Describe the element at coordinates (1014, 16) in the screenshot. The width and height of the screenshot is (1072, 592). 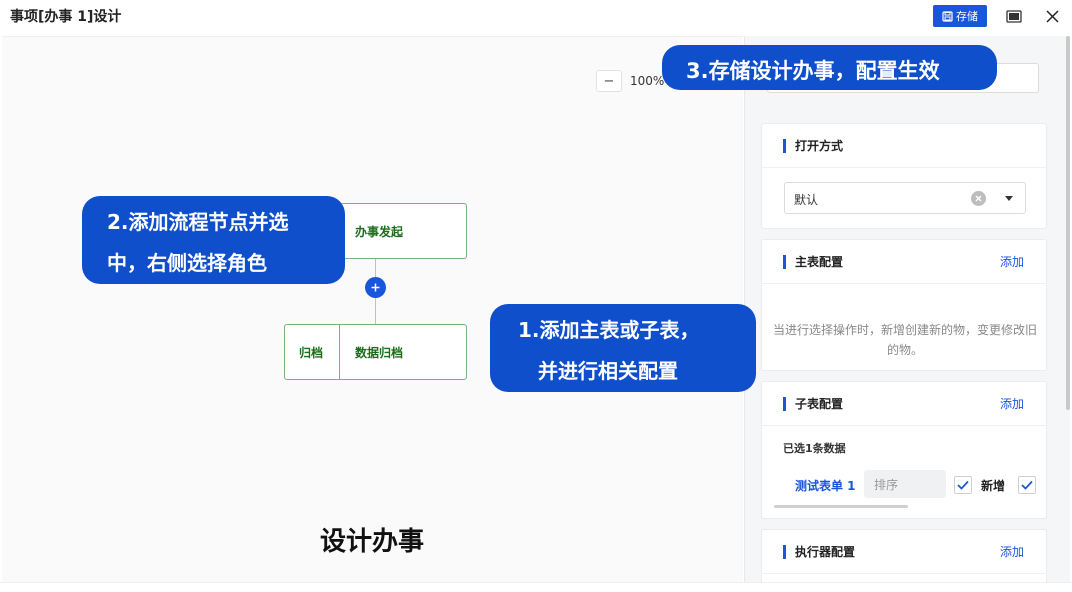
I see `fullscreen-icon` at that location.